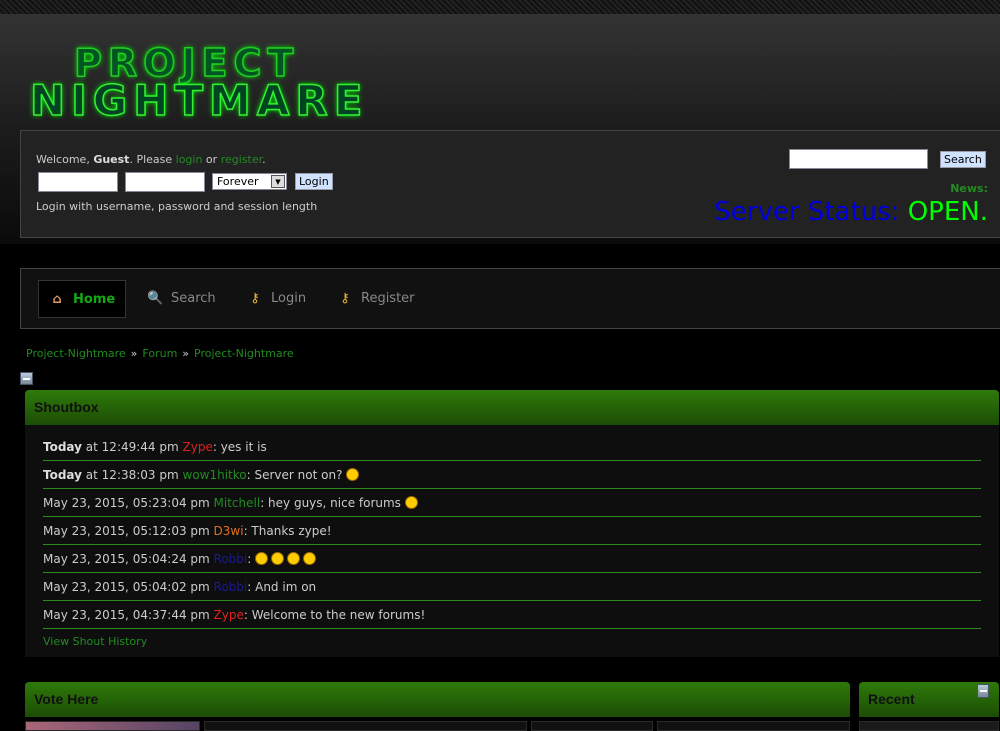  I want to click on password-input, so click(165, 182).